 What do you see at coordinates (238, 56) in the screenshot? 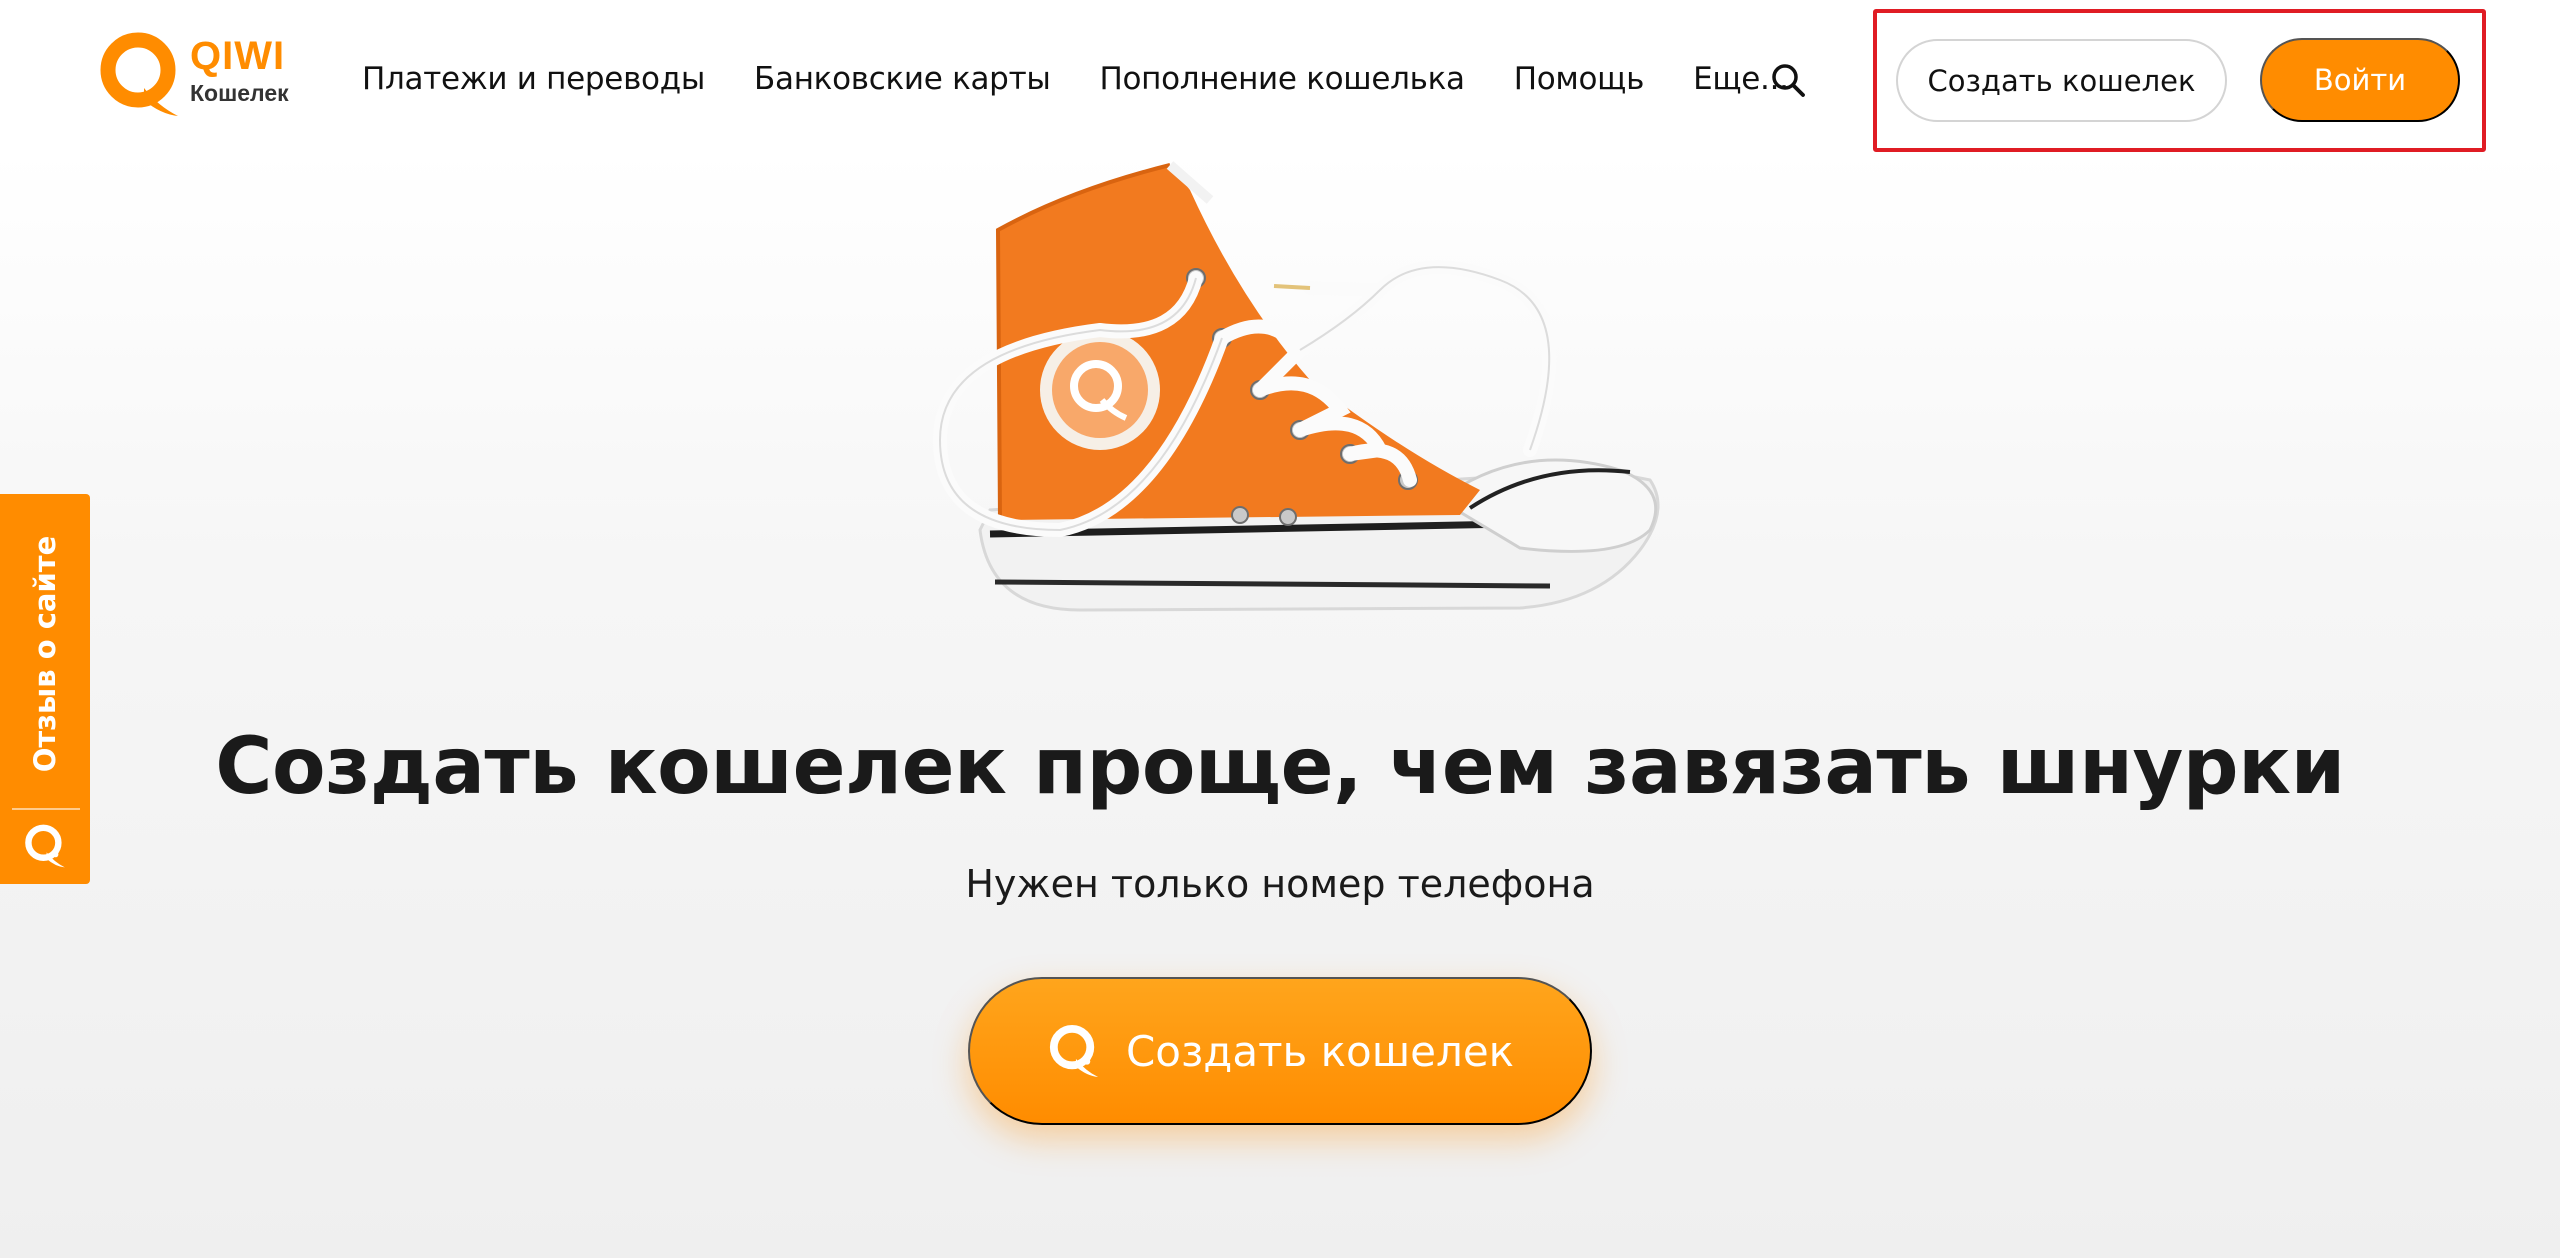
I see `brand-name: QIWI` at bounding box center [238, 56].